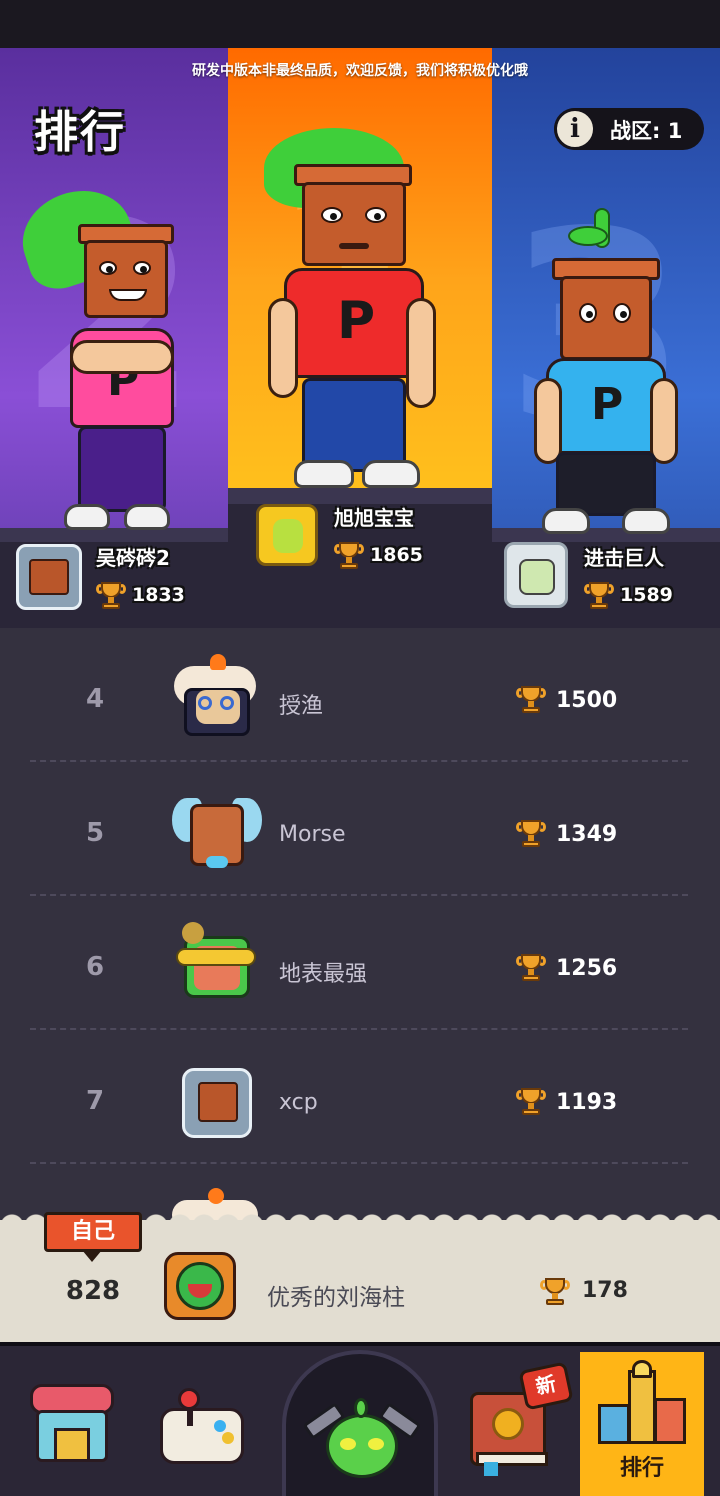 The height and width of the screenshot is (1496, 720). I want to click on nav-ranking: 排行, so click(642, 1424).